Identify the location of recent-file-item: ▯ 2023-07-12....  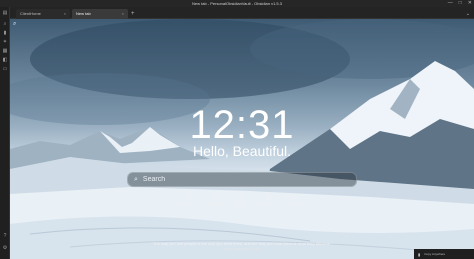
(241, 199).